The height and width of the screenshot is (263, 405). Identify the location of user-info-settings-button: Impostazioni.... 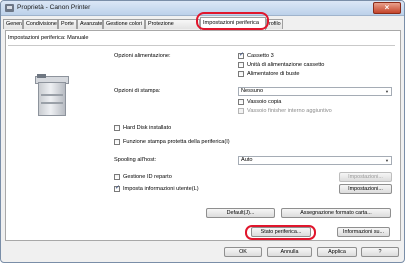
(365, 189).